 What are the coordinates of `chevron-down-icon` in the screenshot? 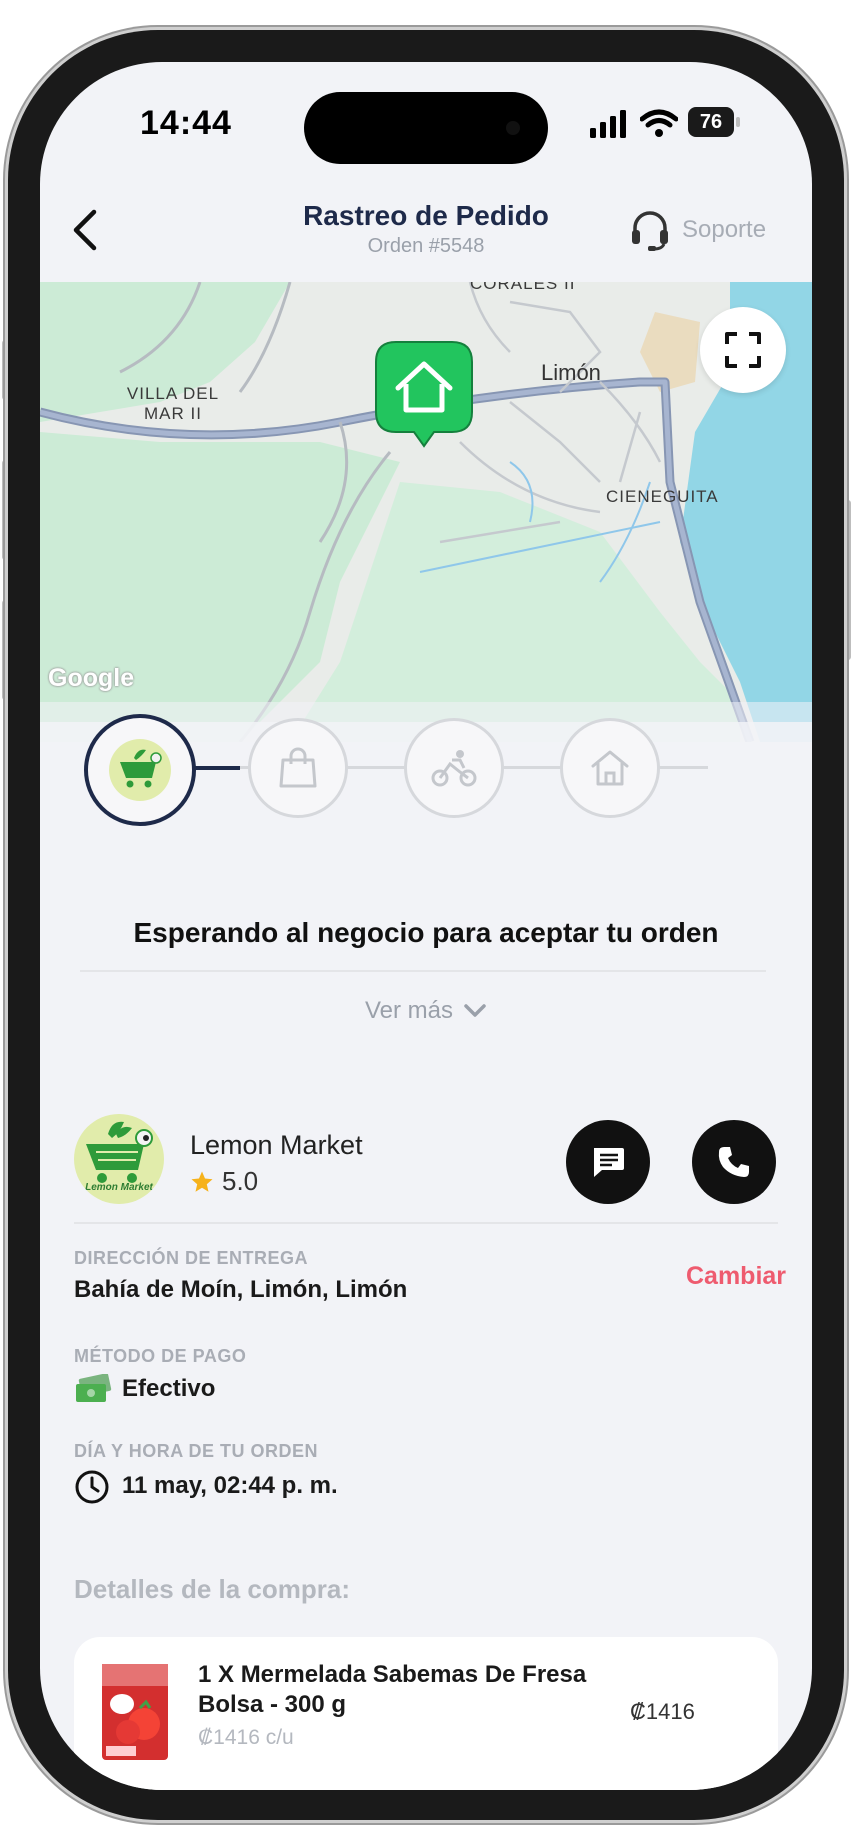 It's located at (475, 1010).